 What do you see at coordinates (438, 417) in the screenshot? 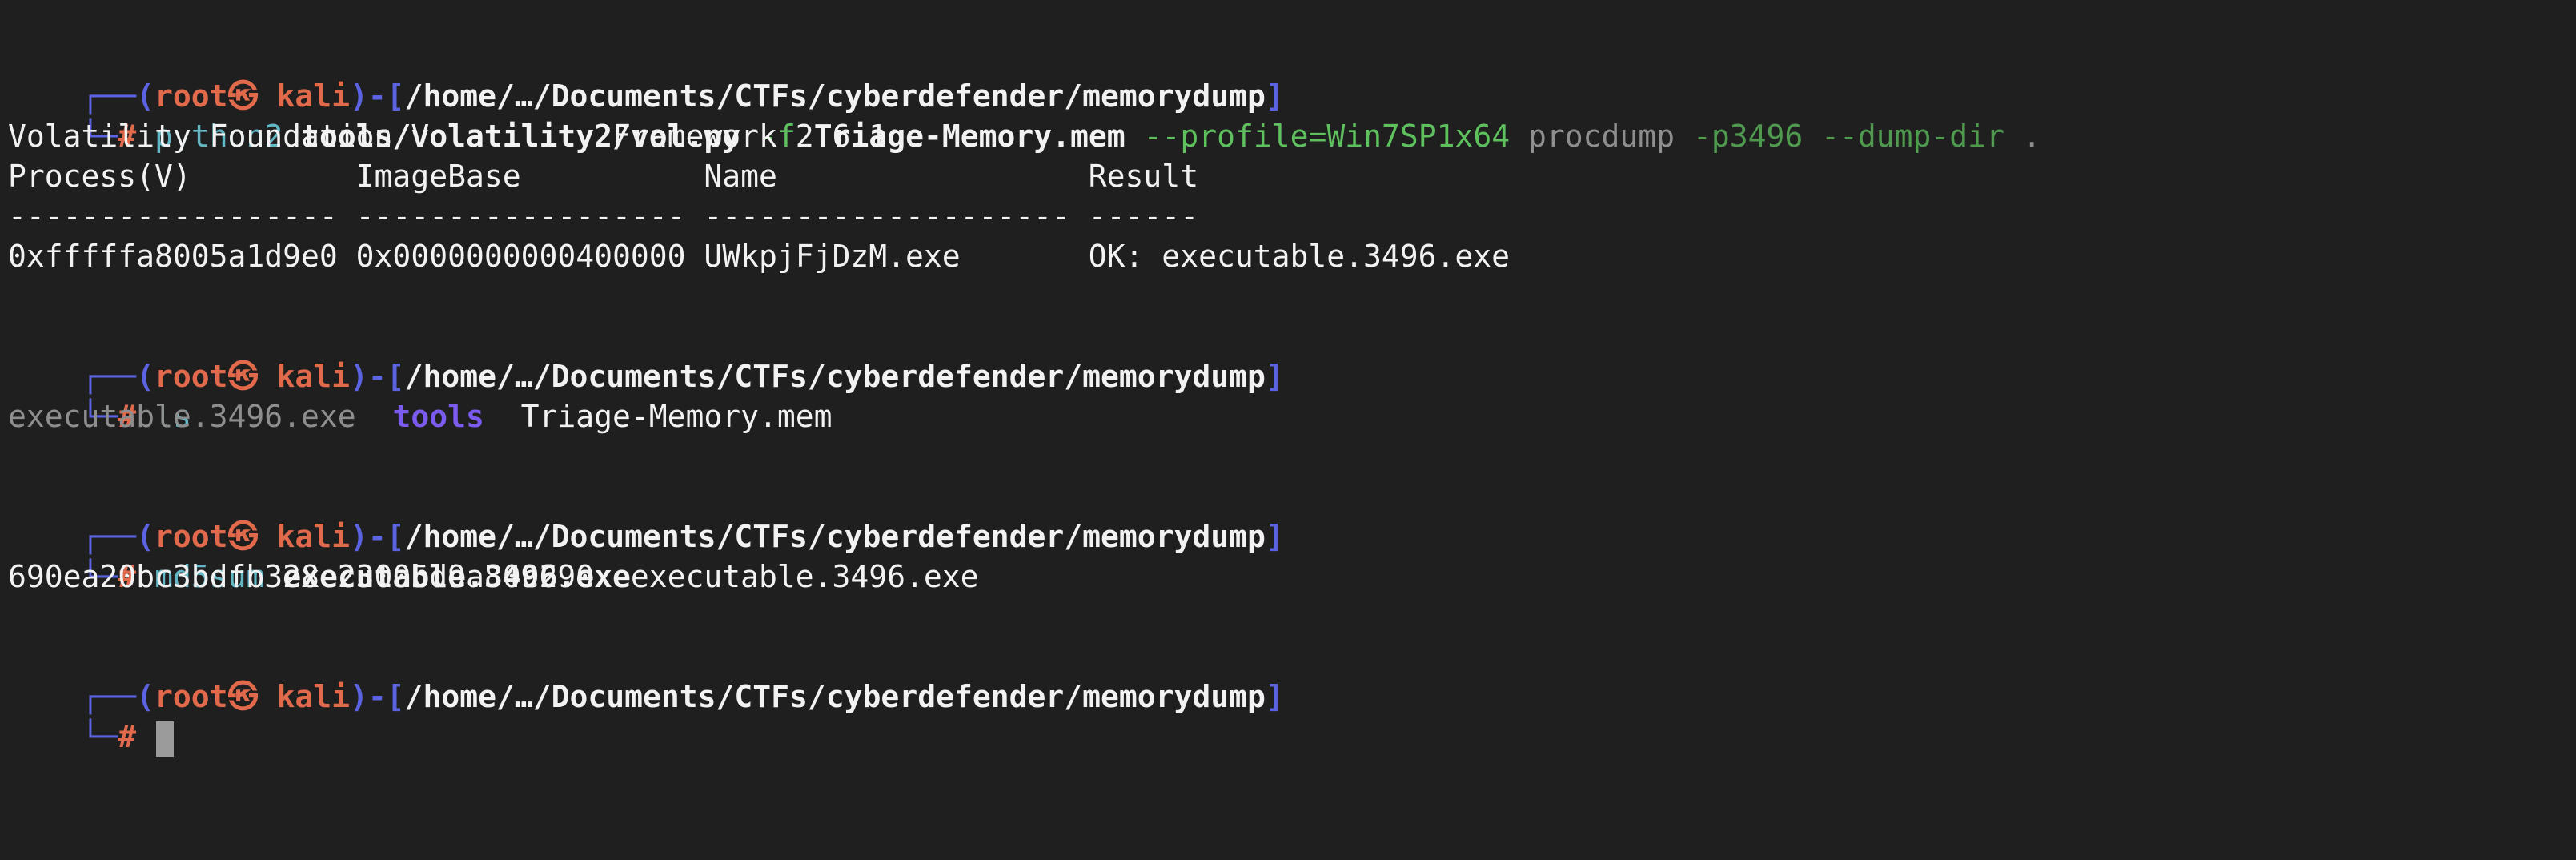
I see `ls-entry: tools` at bounding box center [438, 417].